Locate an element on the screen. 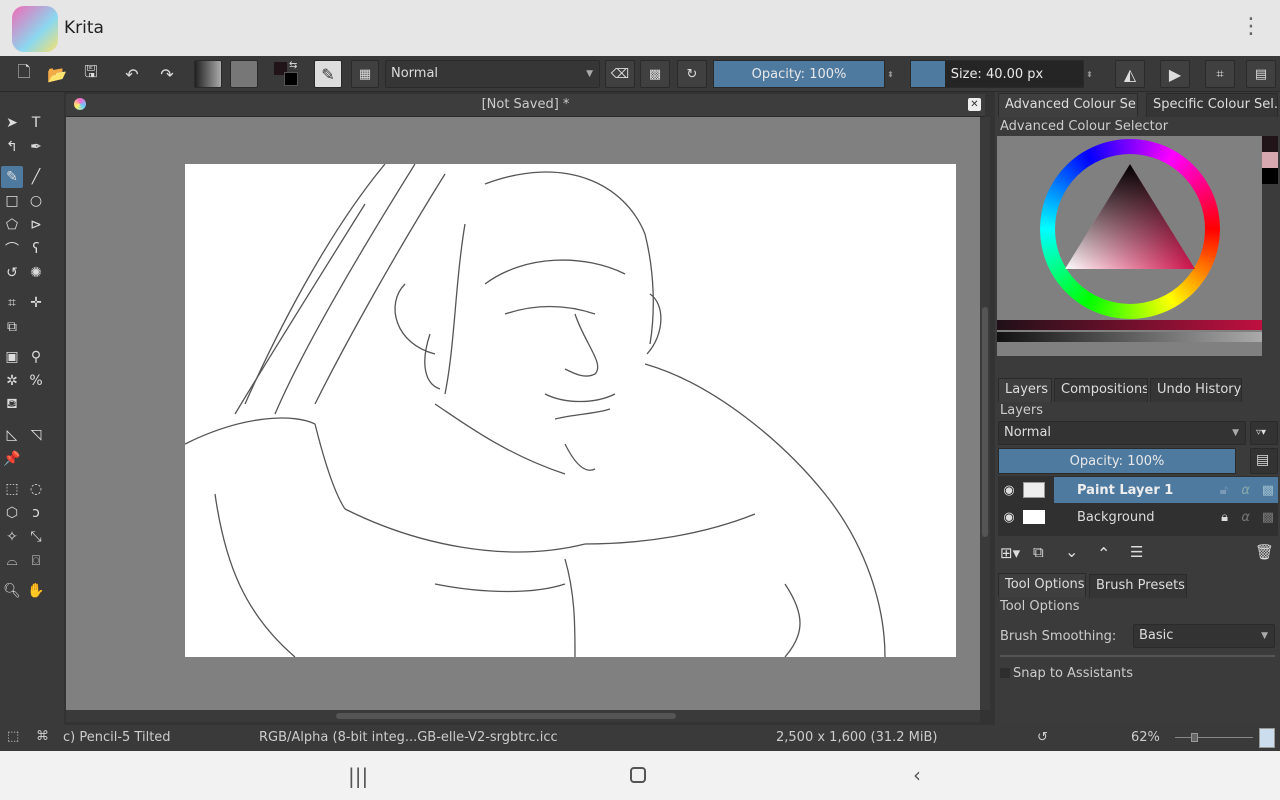  lock-icon: 🔓︎ is located at coordinates (1224, 490).